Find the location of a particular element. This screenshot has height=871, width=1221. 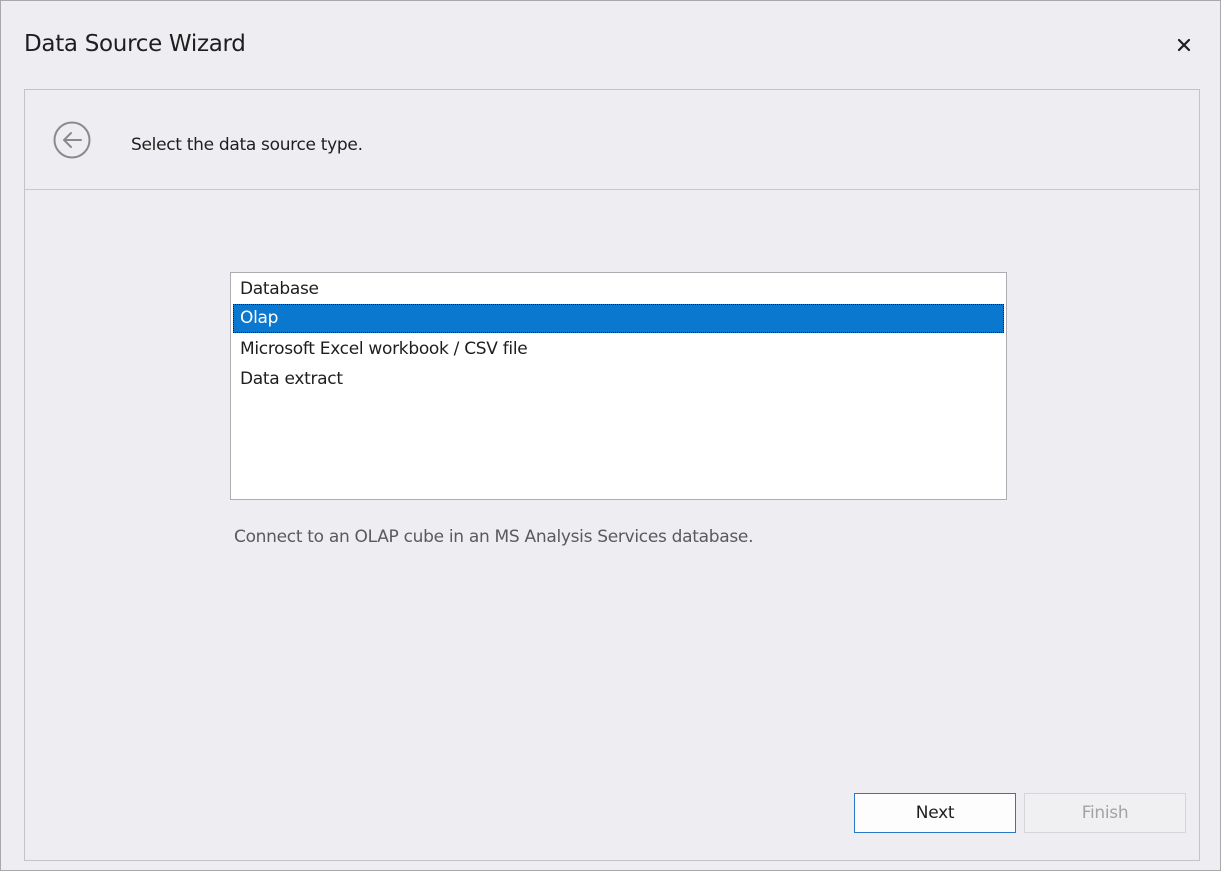

list-item-olap: Olap is located at coordinates (618, 318).